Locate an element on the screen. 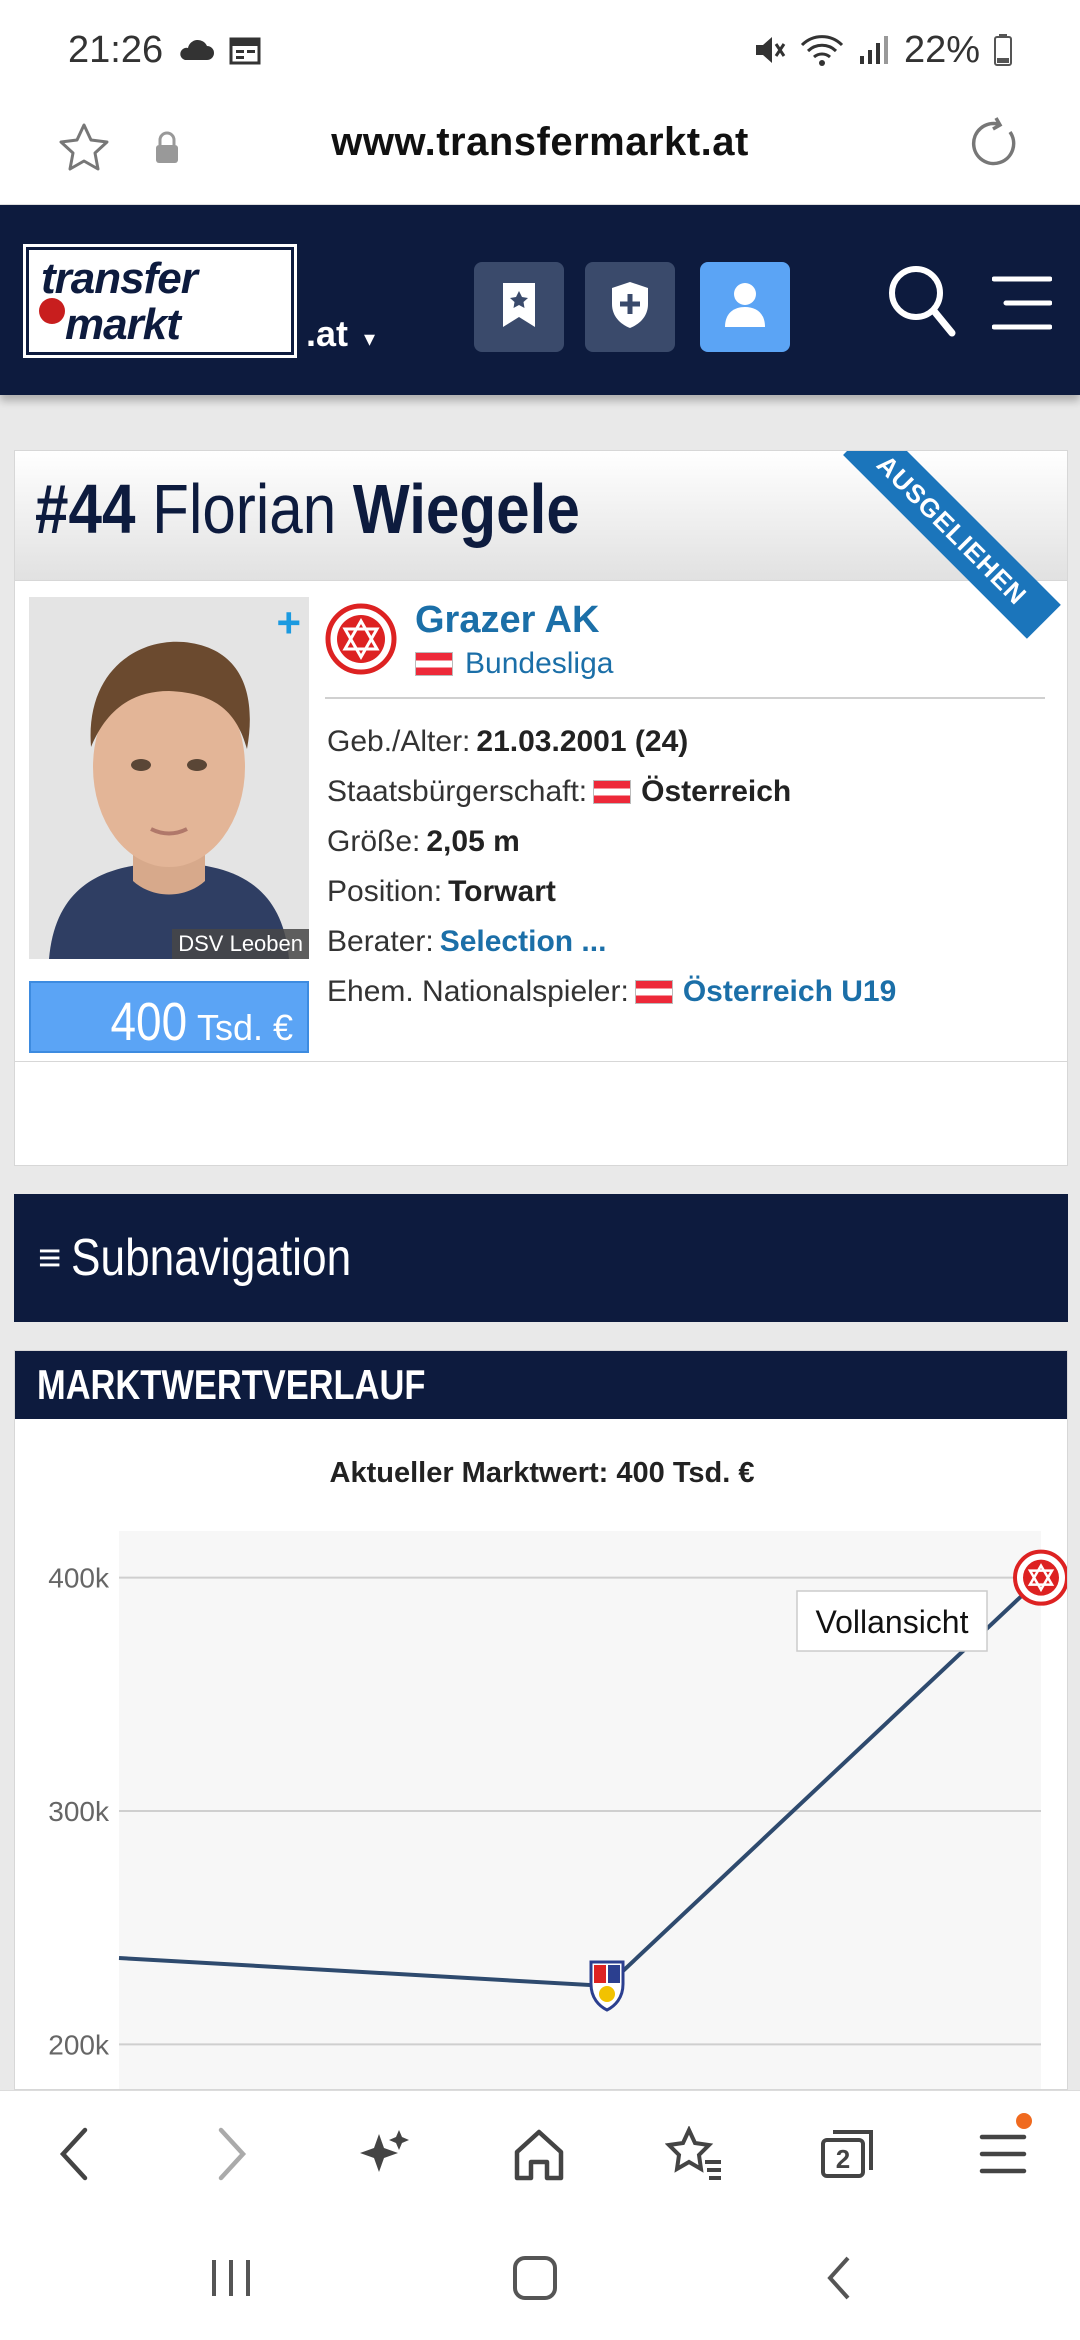 The height and width of the screenshot is (2340, 1080). full-view-label: Vollansicht is located at coordinates (892, 1622).